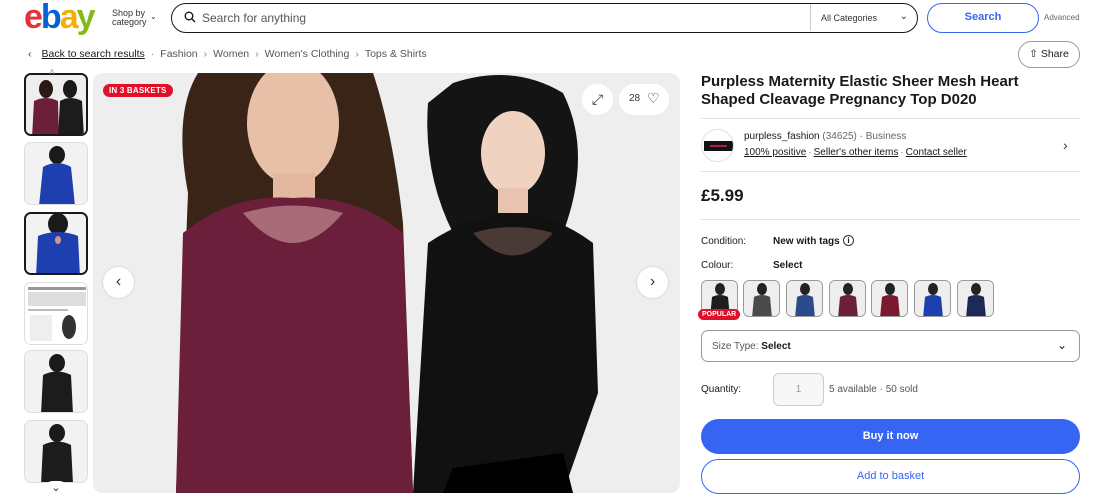  What do you see at coordinates (231, 54) in the screenshot?
I see `breadcrumb-item-women: Women` at bounding box center [231, 54].